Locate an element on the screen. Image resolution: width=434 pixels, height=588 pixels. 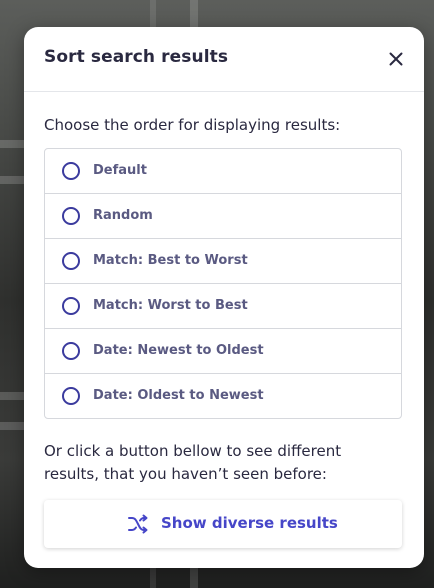
sort-option-label: Default is located at coordinates (120, 170).